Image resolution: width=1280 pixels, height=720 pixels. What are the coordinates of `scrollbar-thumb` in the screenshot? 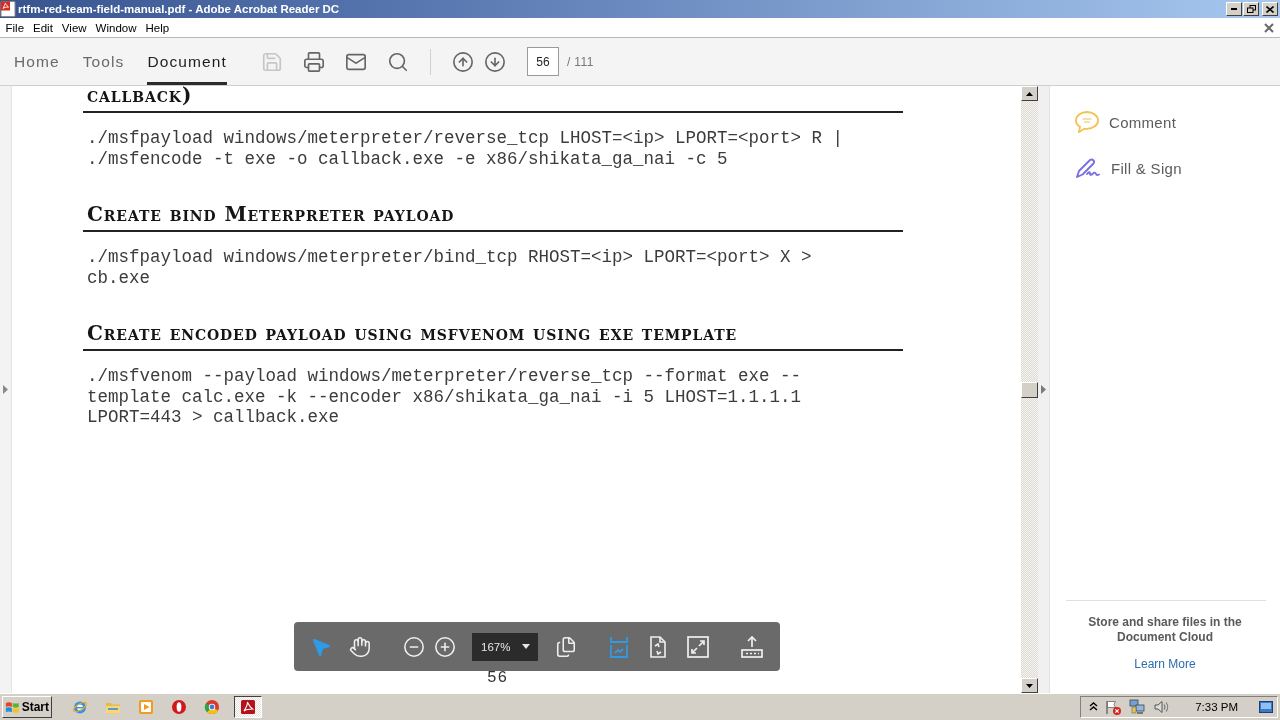 It's located at (1029, 390).